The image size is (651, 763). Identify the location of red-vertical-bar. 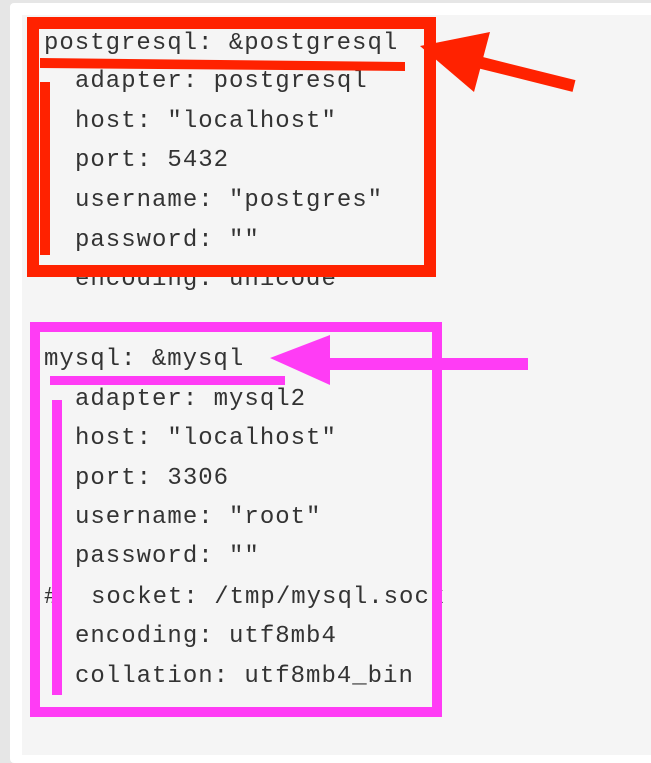
(45, 168).